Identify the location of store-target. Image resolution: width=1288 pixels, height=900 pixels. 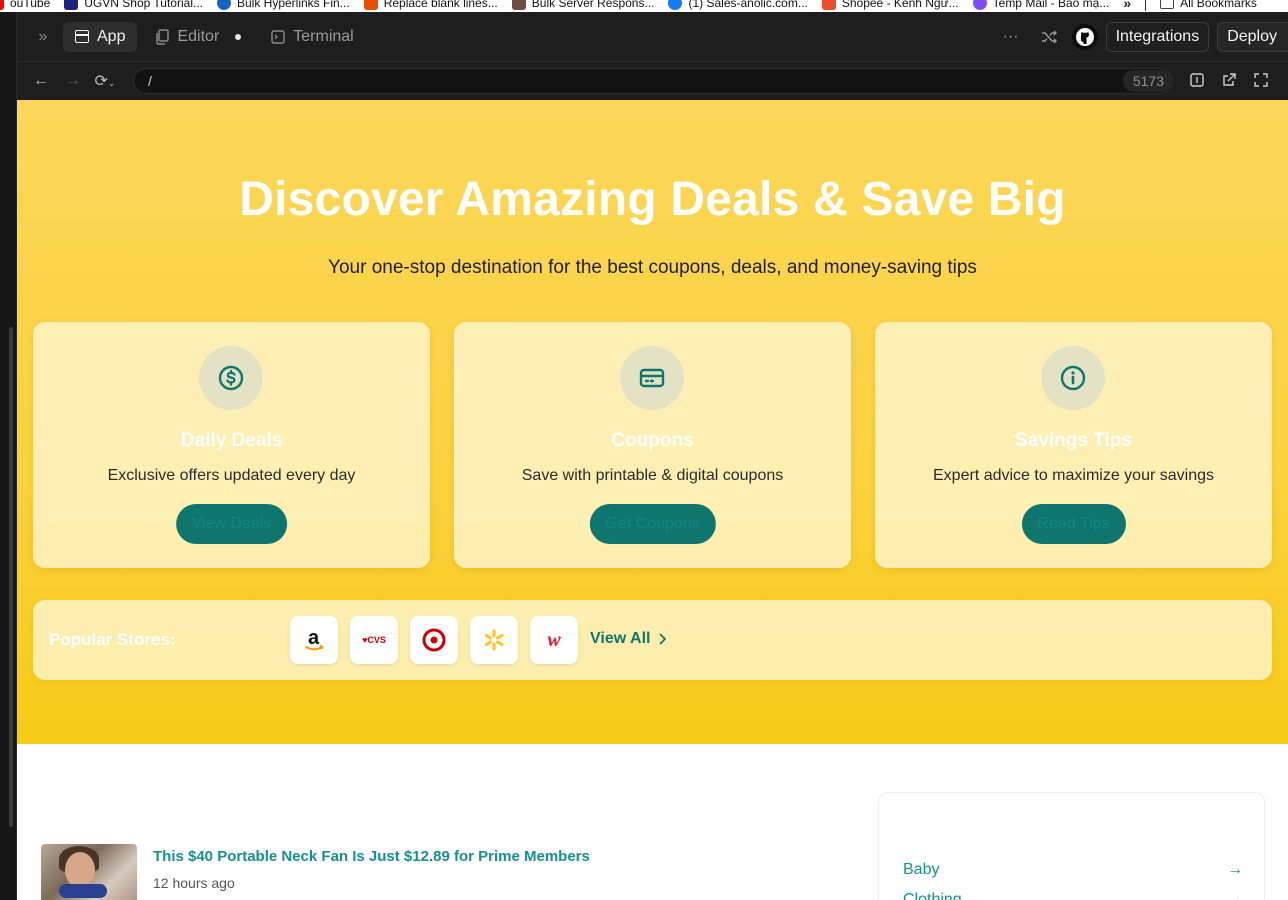
(434, 640).